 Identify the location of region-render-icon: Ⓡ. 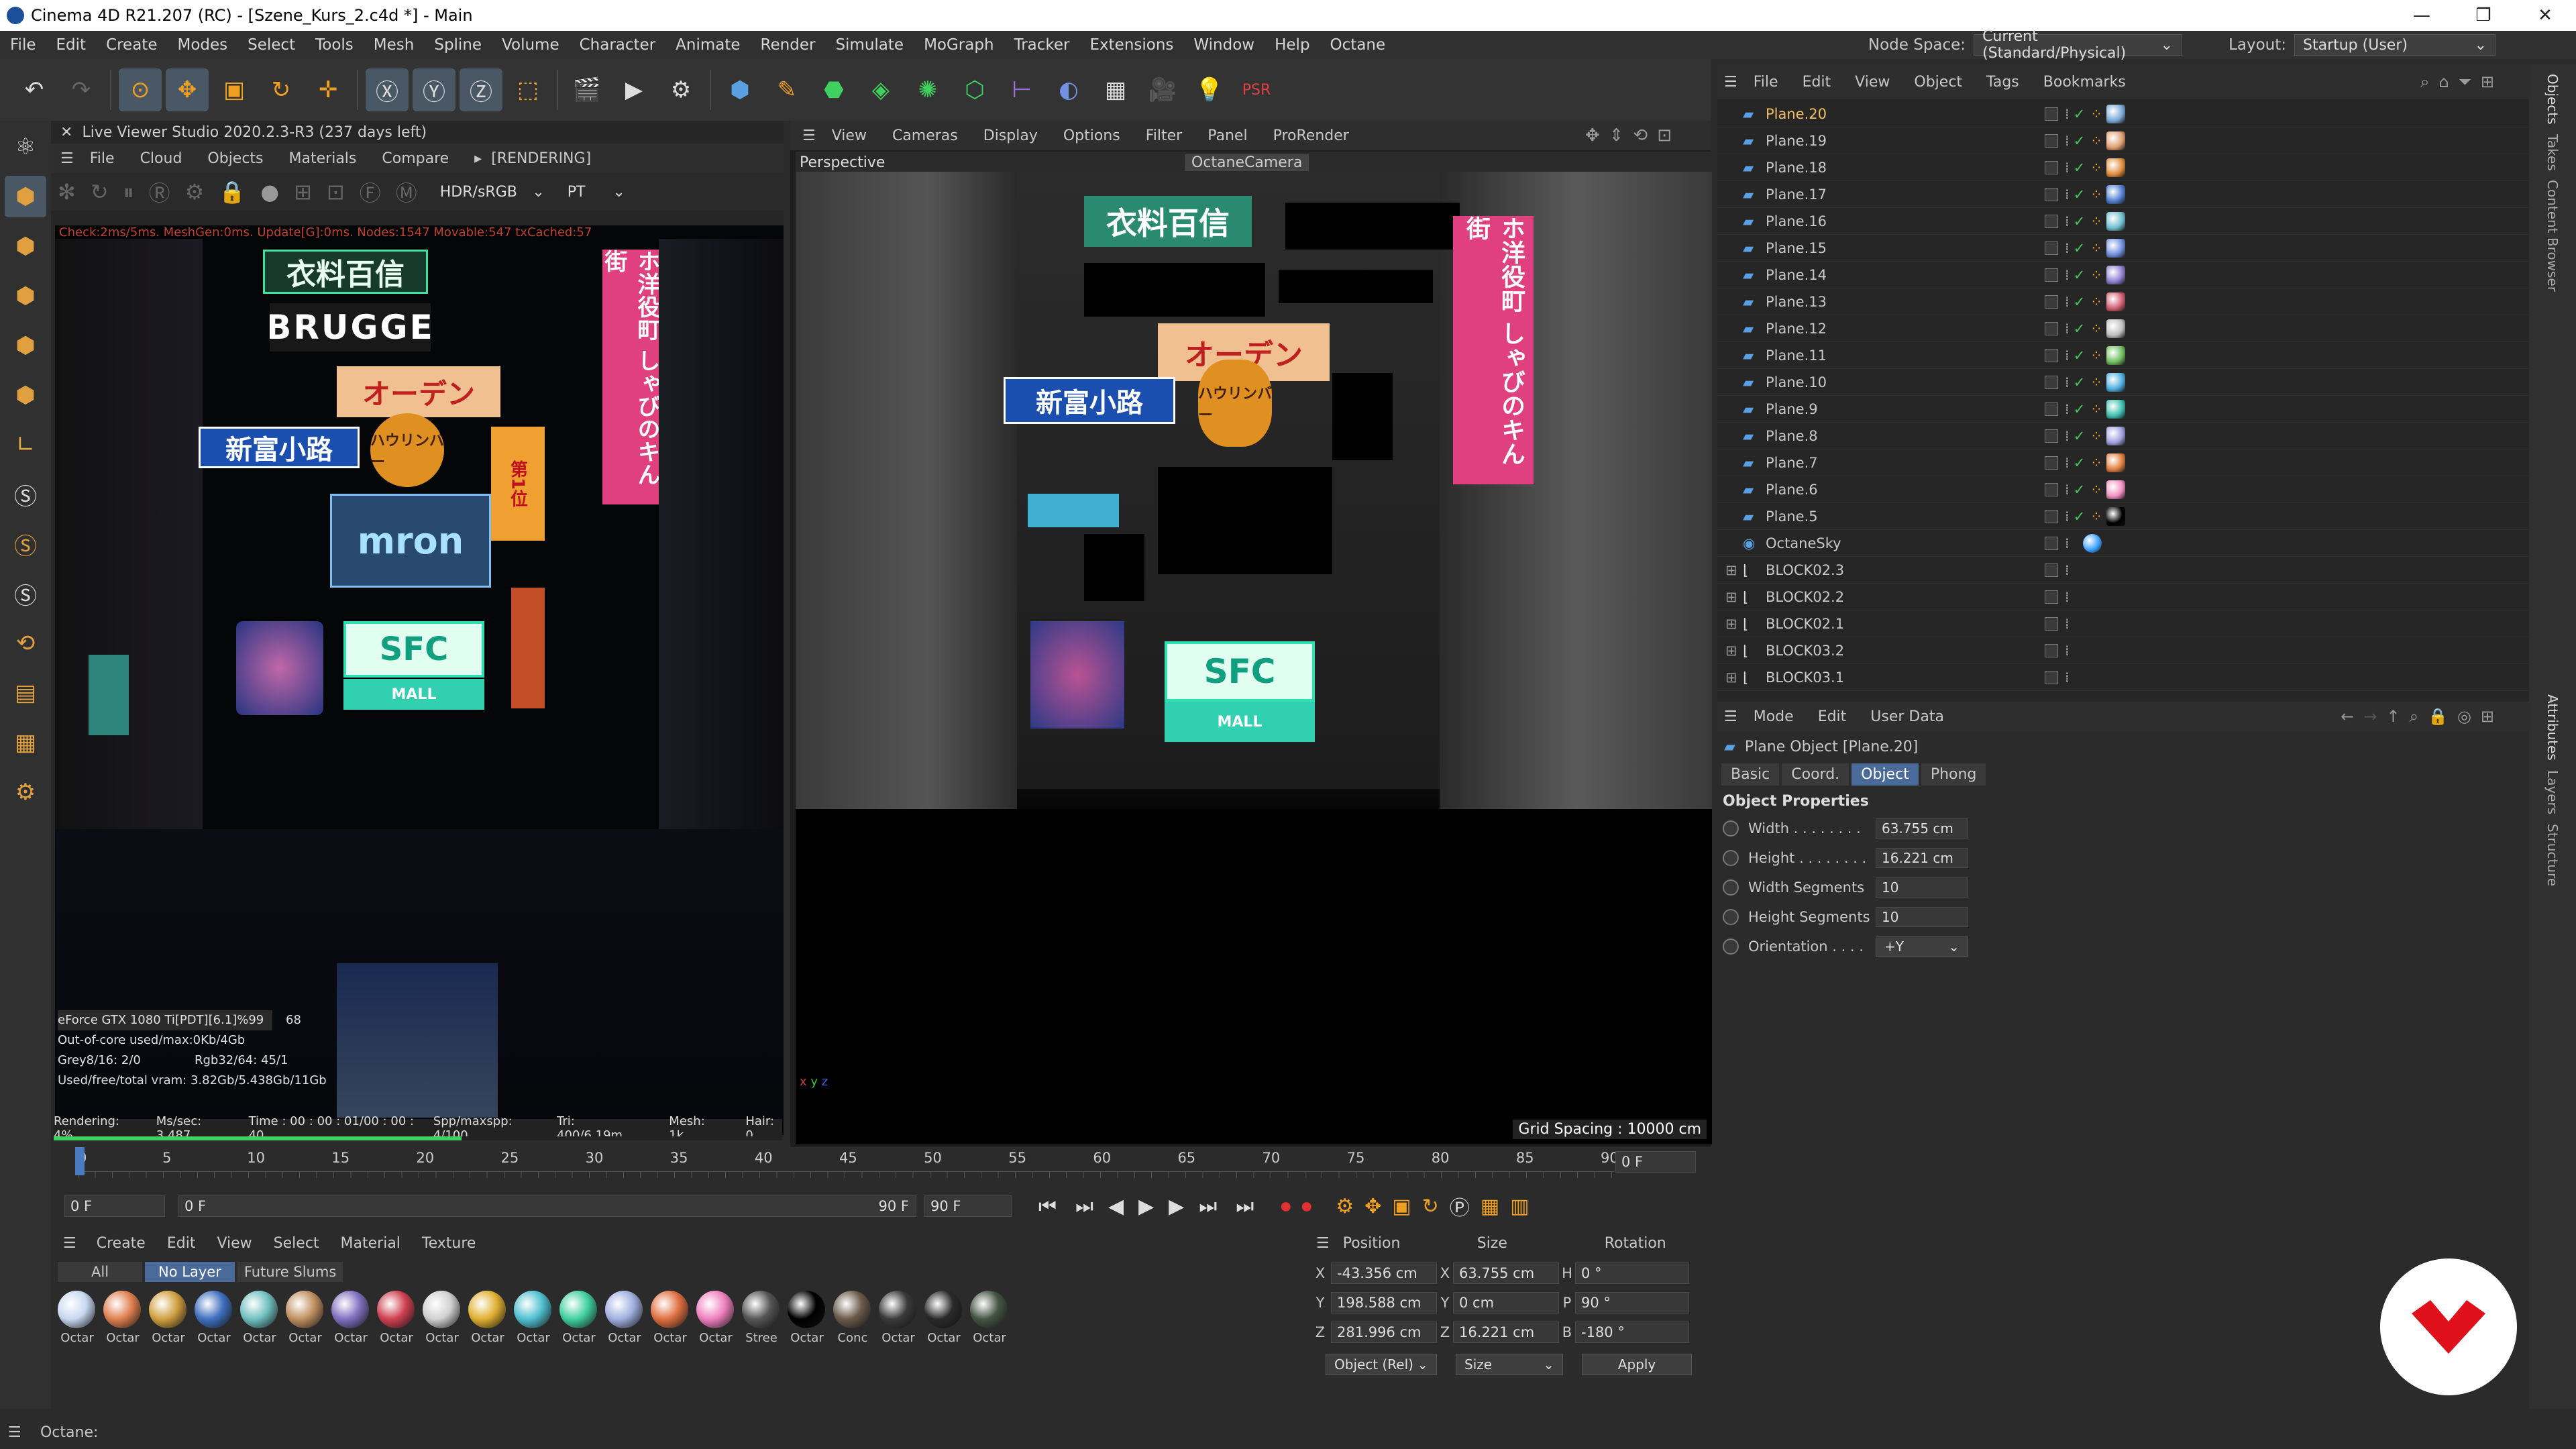
(159, 191).